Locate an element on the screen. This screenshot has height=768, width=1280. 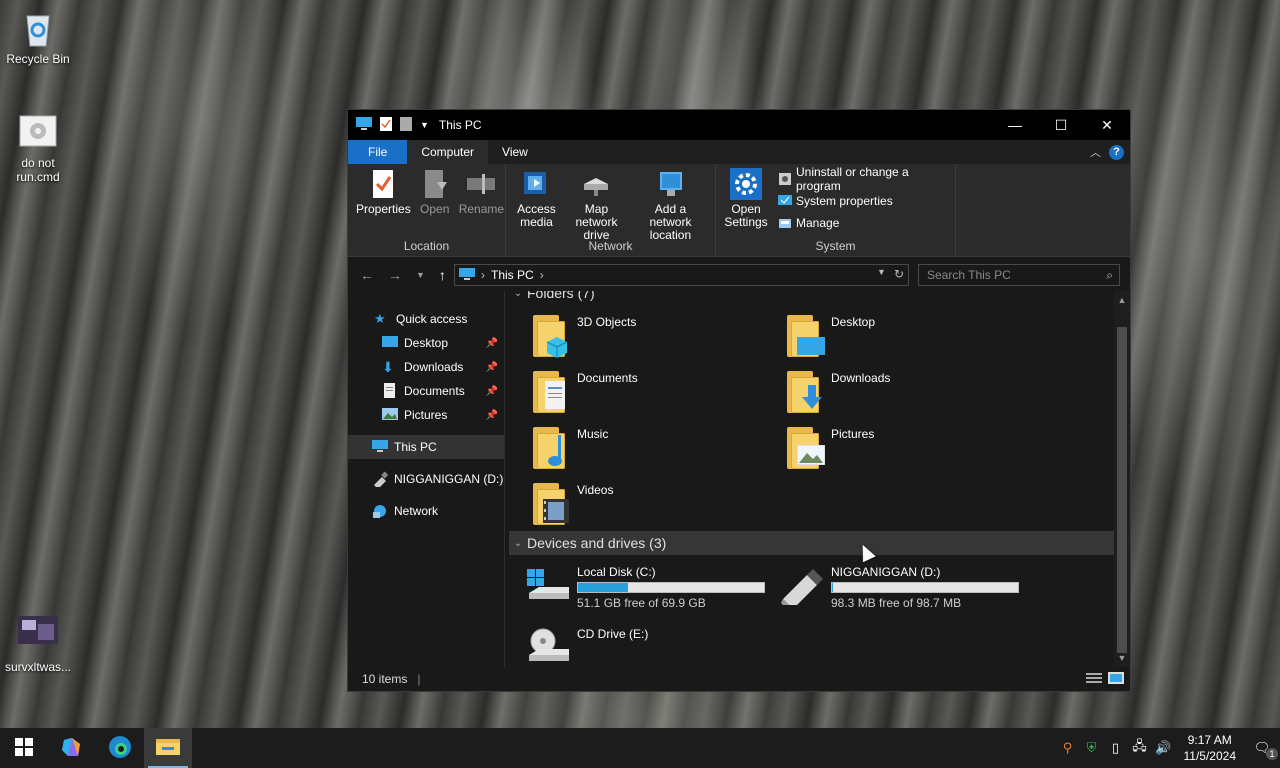
drive-e: CD Drive (E:) is located at coordinates (586, 647).